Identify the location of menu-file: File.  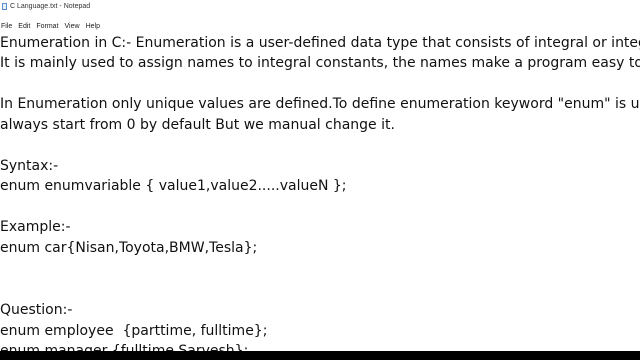
(7, 26).